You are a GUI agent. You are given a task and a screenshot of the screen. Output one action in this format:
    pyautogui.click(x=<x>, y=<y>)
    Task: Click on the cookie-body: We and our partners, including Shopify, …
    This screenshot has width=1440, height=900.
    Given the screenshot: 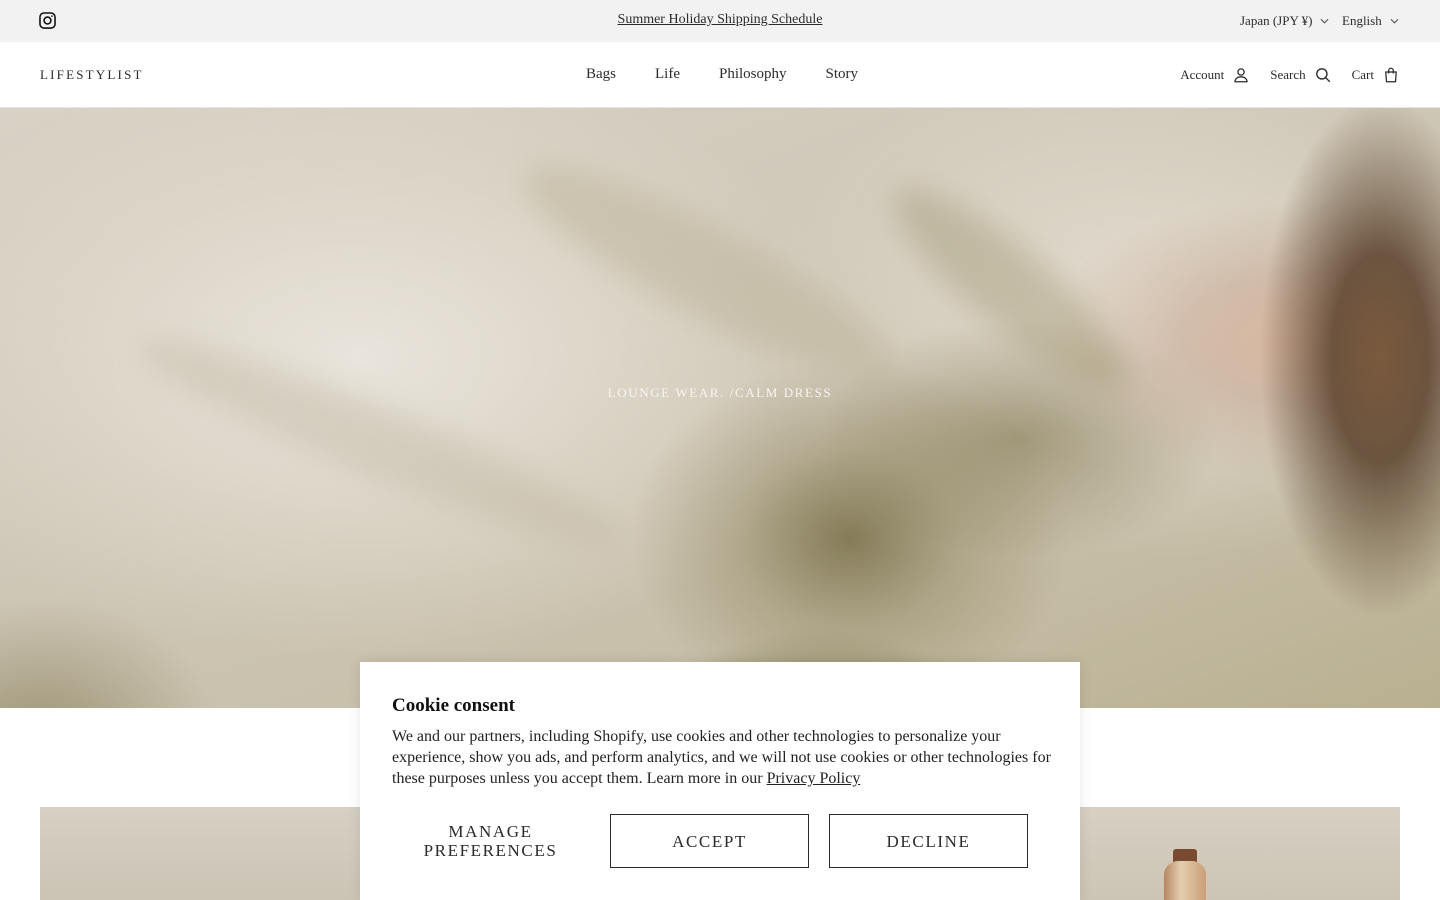 What is the action you would take?
    pyautogui.click(x=722, y=757)
    